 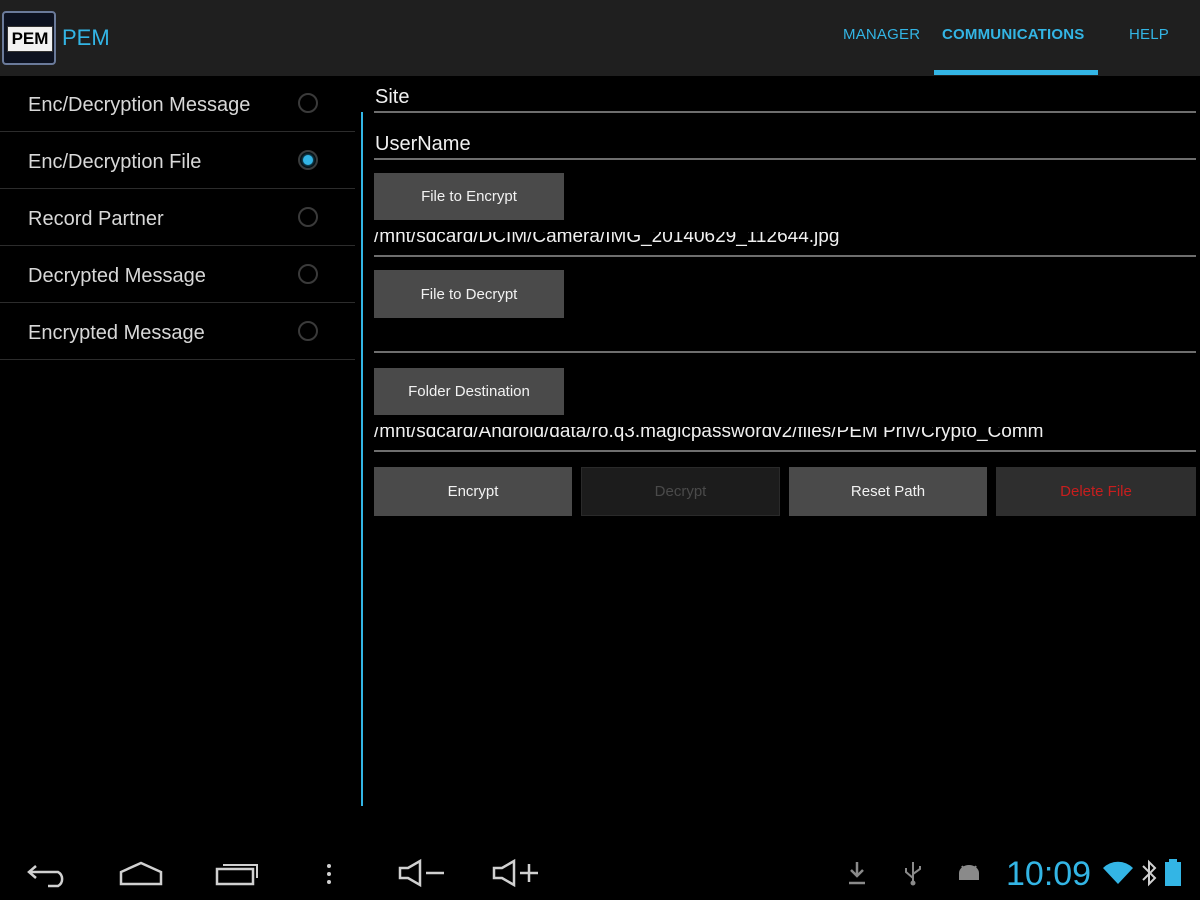 I want to click on selected-tab-indicator, so click(x=1016, y=72).